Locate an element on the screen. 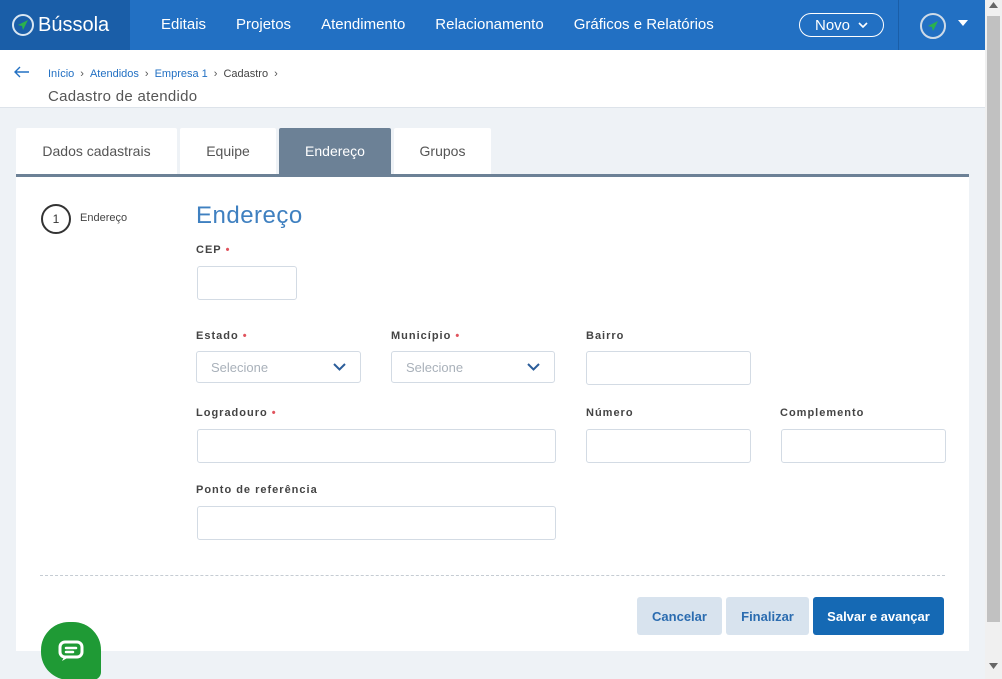 This screenshot has width=1002, height=679. breadcrumb-atendidos: Atendidos is located at coordinates (114, 74).